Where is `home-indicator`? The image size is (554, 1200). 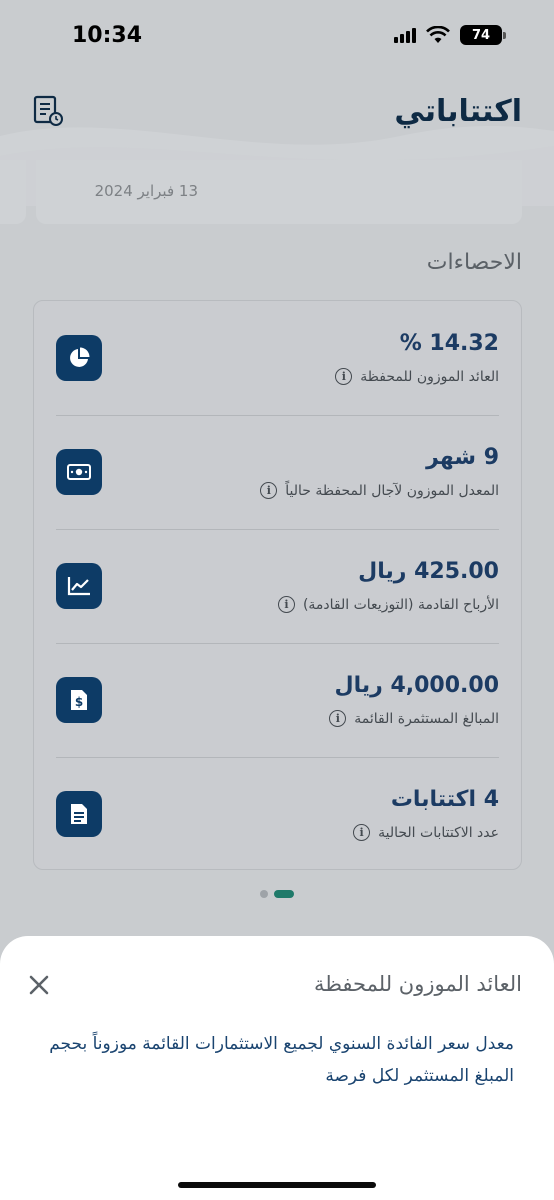 home-indicator is located at coordinates (277, 1185).